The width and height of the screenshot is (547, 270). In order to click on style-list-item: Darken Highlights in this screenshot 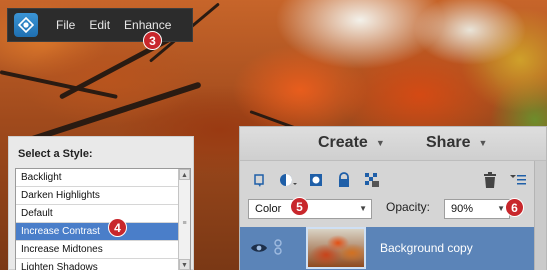, I will do `click(97, 196)`.